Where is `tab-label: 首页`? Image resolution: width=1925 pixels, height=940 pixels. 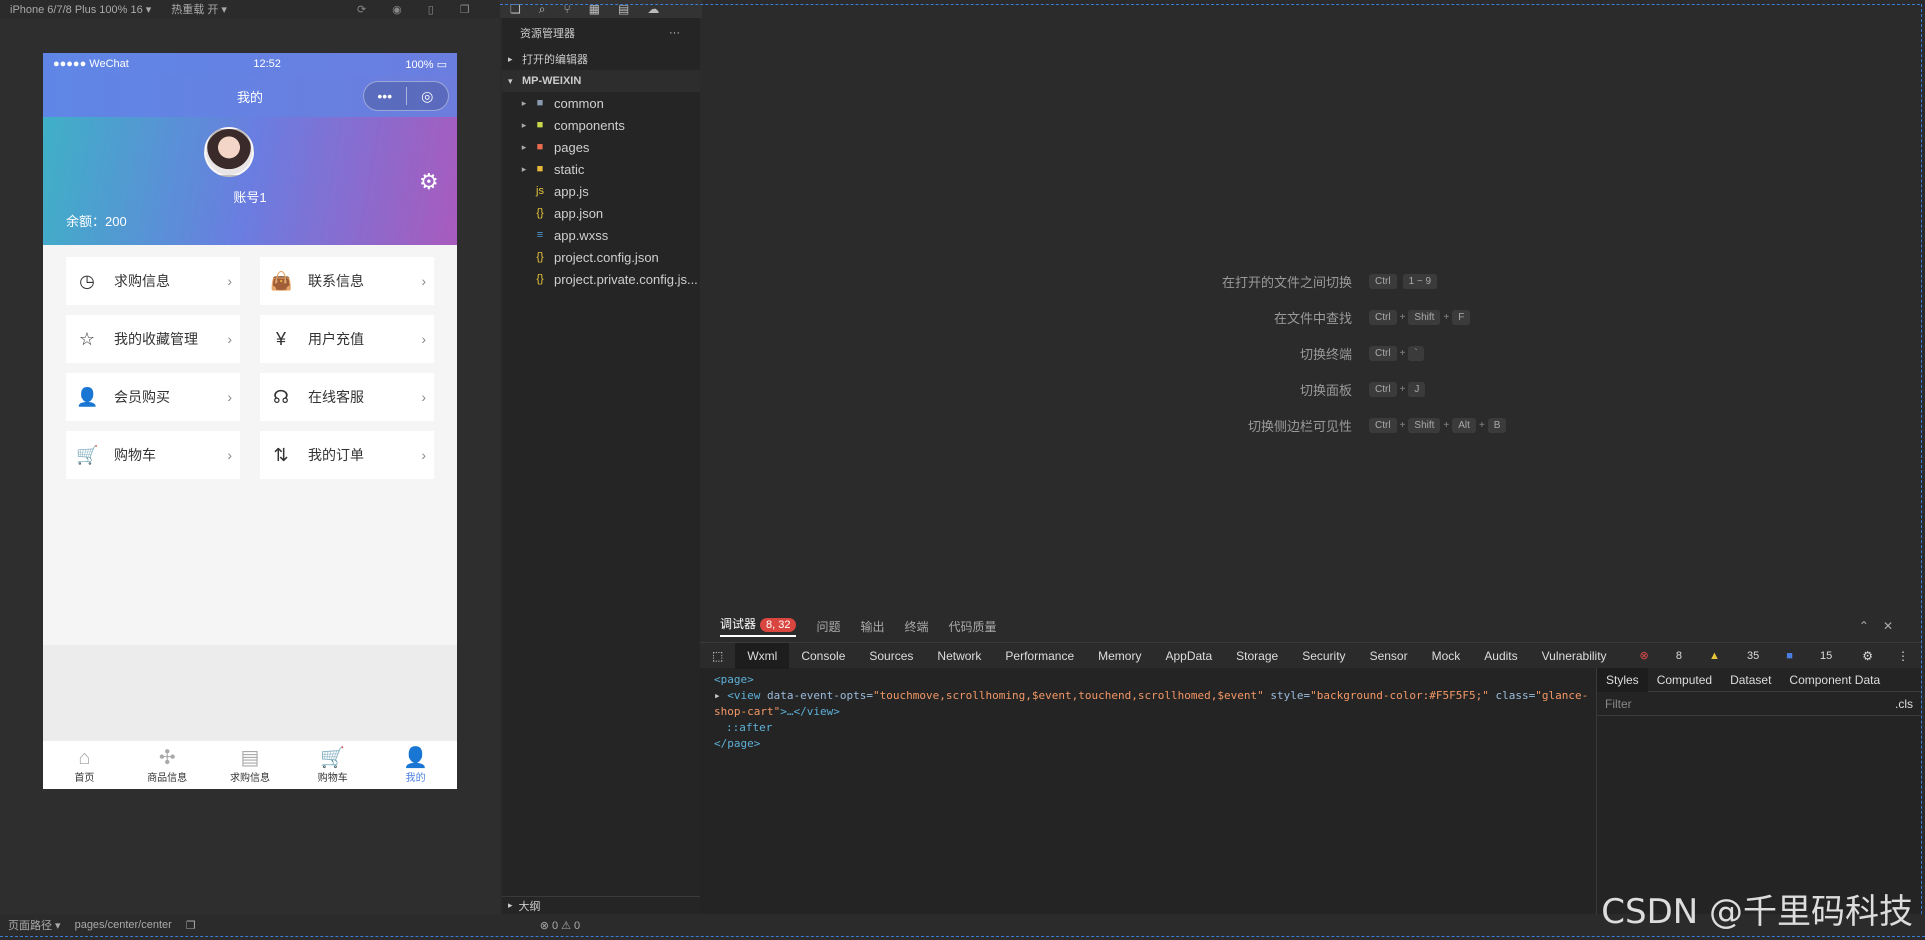
tab-label: 首页 is located at coordinates (84, 778).